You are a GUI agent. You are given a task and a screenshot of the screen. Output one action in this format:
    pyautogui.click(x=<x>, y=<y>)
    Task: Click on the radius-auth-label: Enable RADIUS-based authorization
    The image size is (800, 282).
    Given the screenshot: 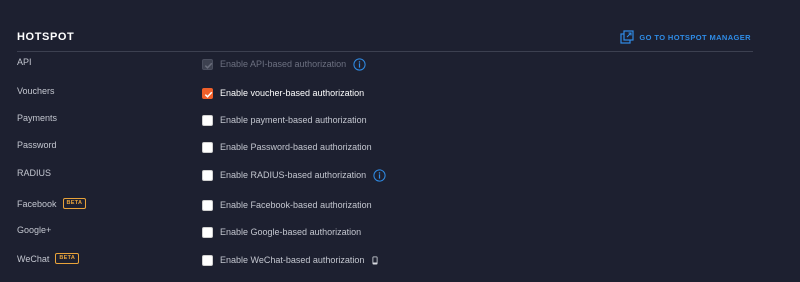 What is the action you would take?
    pyautogui.click(x=293, y=175)
    